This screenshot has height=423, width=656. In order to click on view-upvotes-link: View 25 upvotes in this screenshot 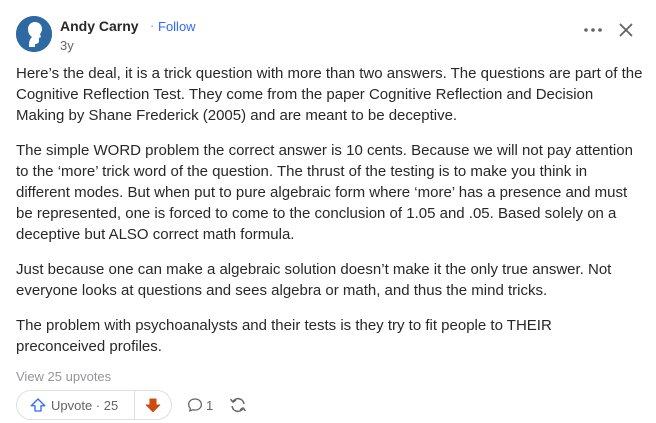, I will do `click(63, 376)`.